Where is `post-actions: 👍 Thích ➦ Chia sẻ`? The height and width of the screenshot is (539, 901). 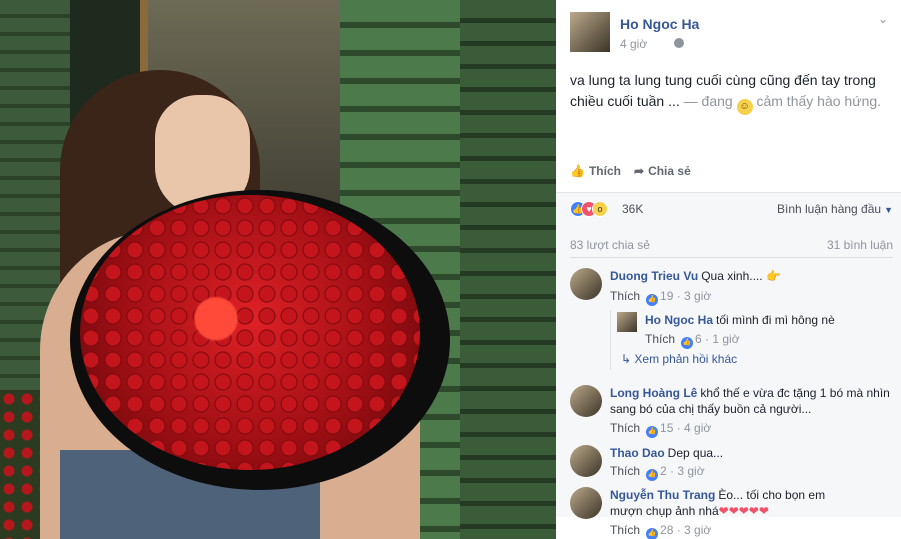 post-actions: 👍 Thích ➦ Chia sẻ is located at coordinates (730, 172).